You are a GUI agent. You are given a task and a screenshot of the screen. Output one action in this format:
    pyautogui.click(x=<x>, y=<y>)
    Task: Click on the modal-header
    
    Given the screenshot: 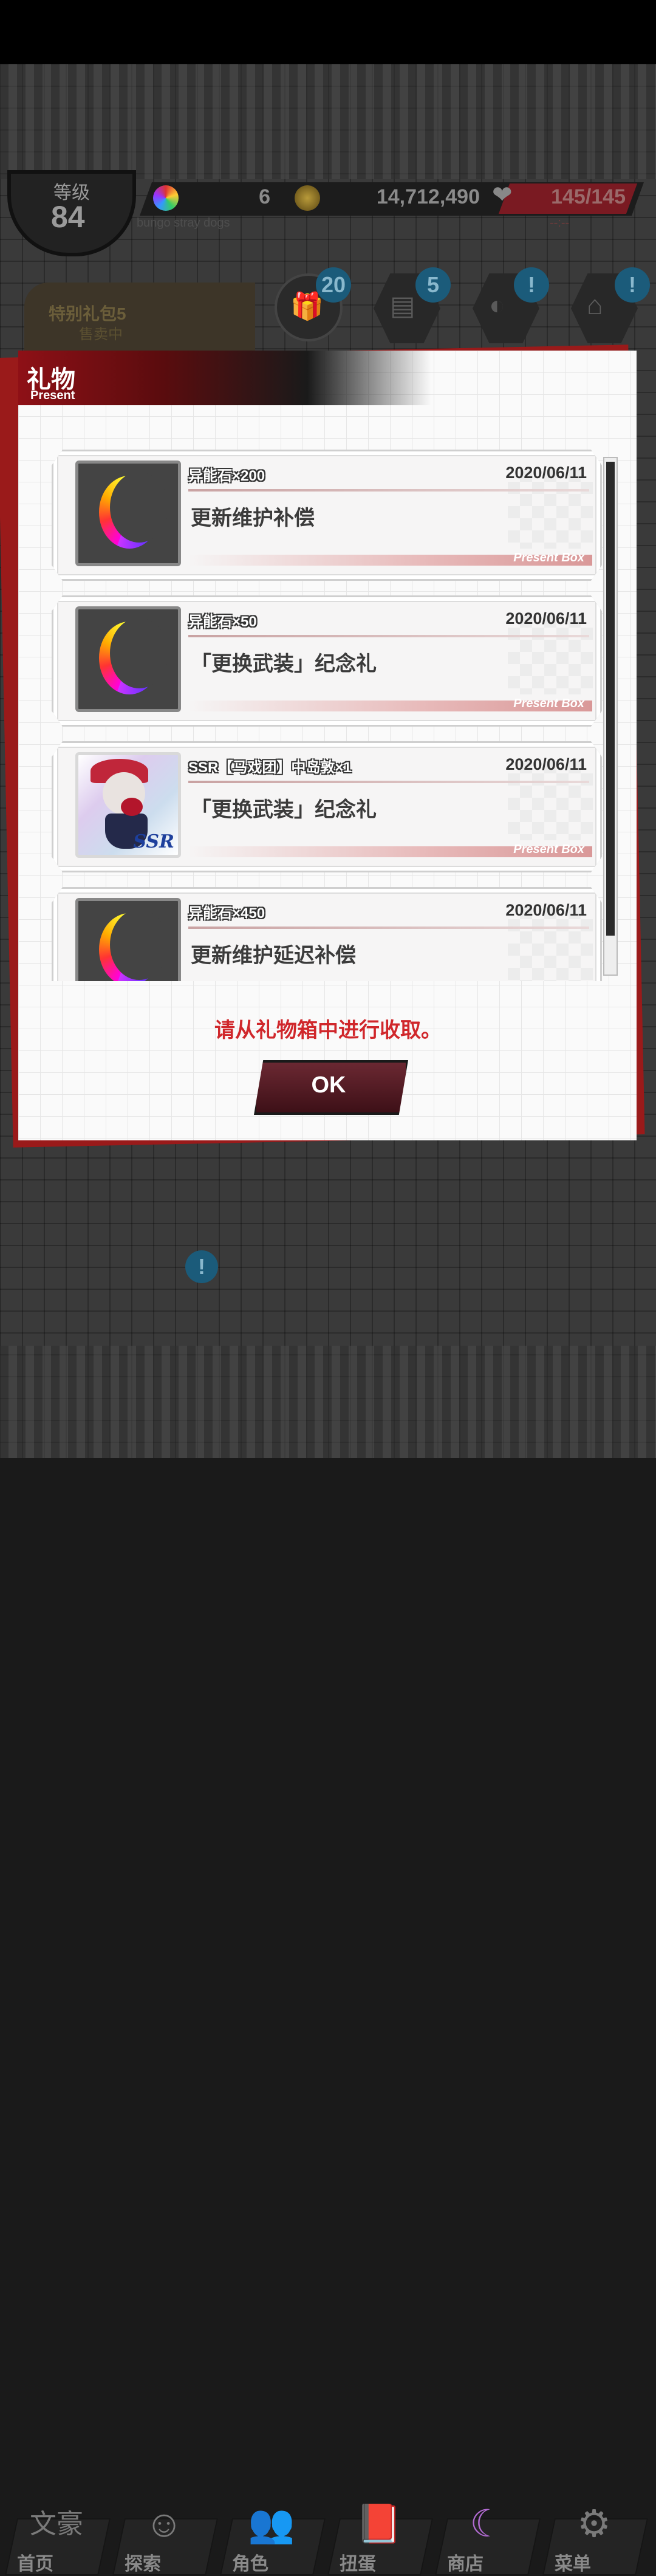 What is the action you would take?
    pyautogui.click(x=224, y=378)
    